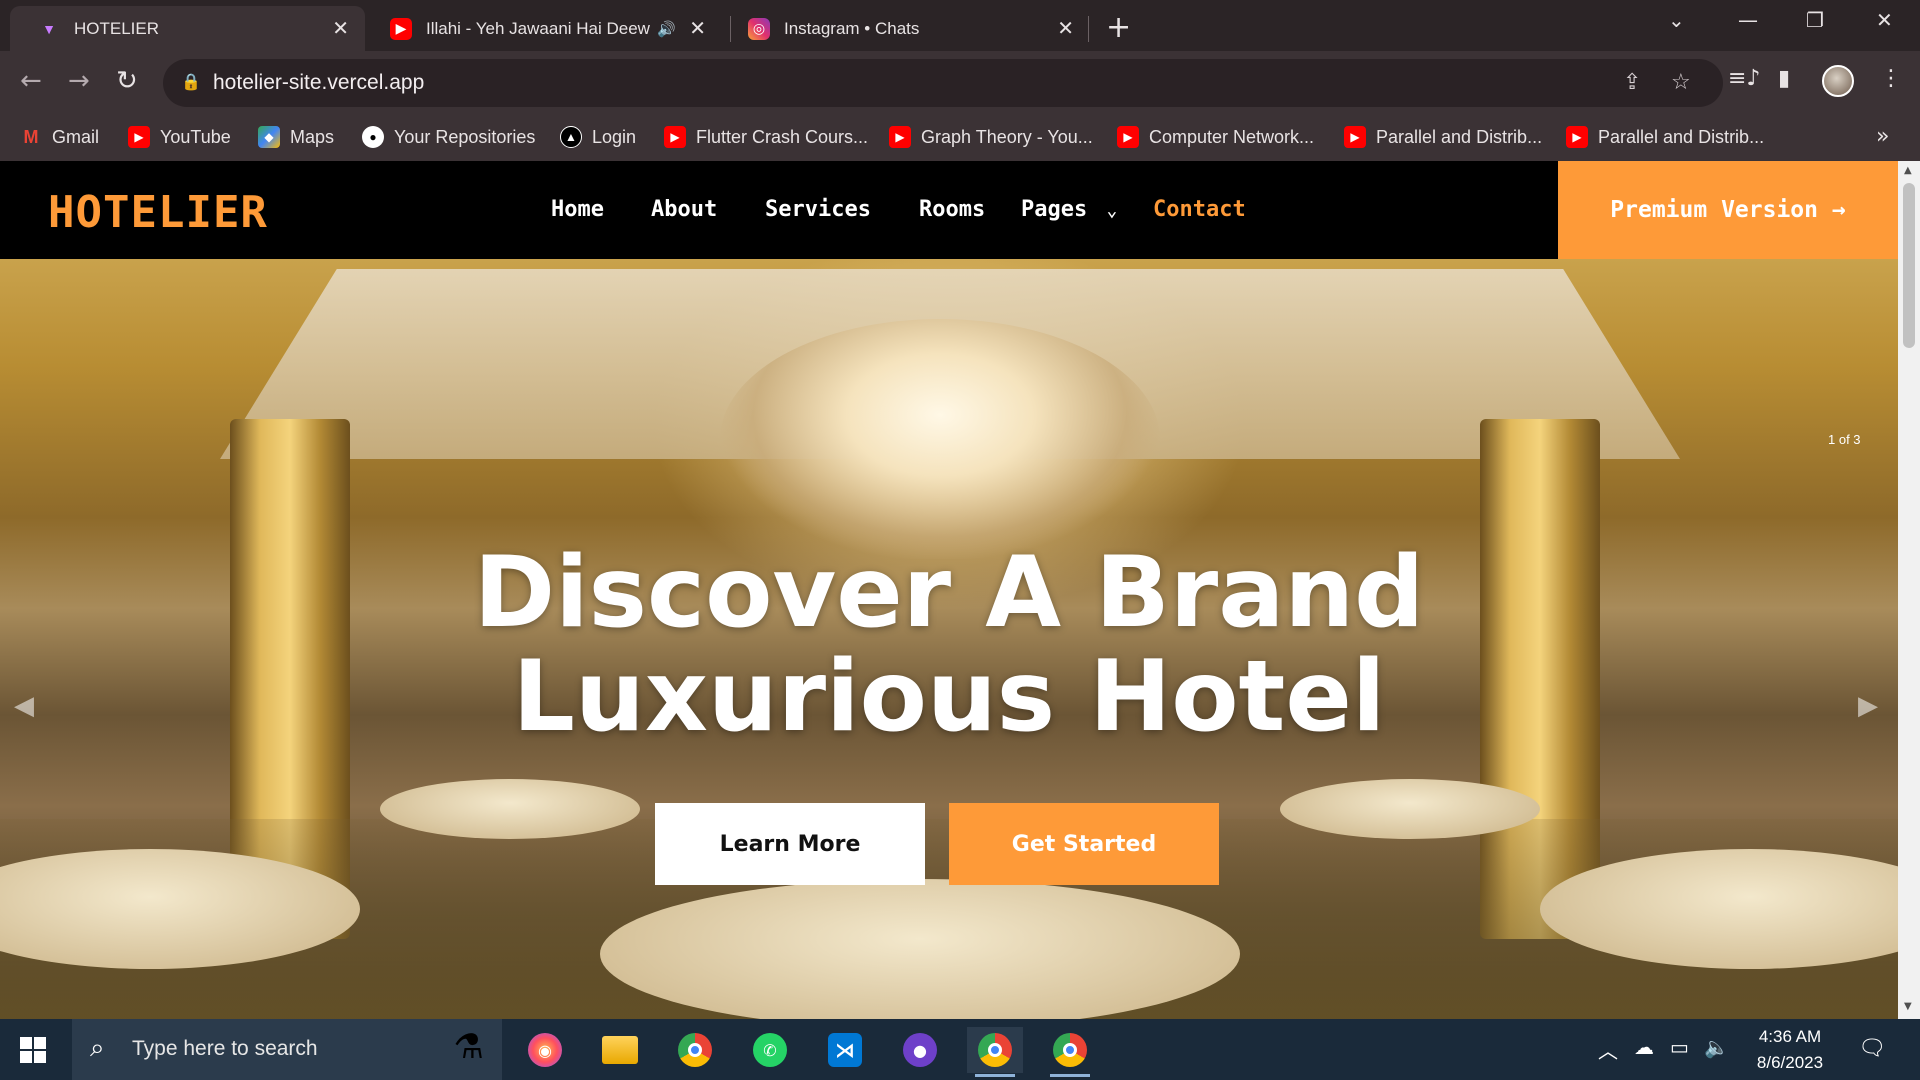 This screenshot has width=1920, height=1080. I want to click on premium-version-button: Premium Version →, so click(1728, 210).